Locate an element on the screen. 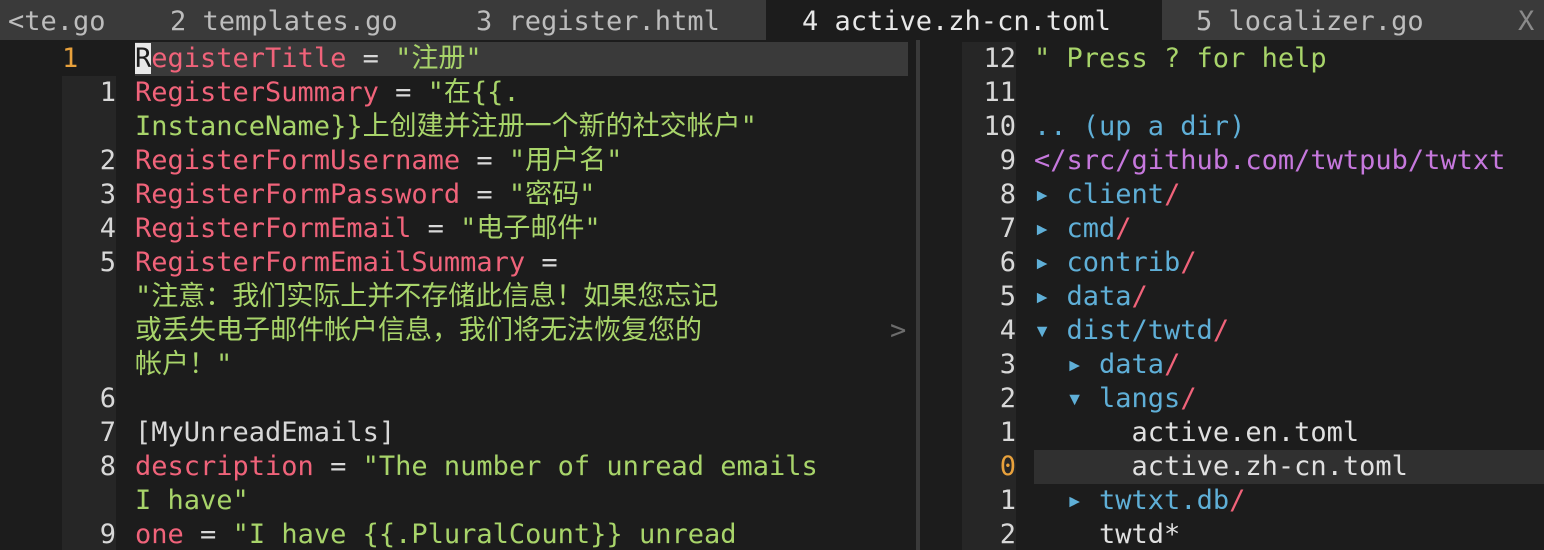 This screenshot has width=1544, height=550. tree-row: 1 active.en.toml is located at coordinates (1253, 433).